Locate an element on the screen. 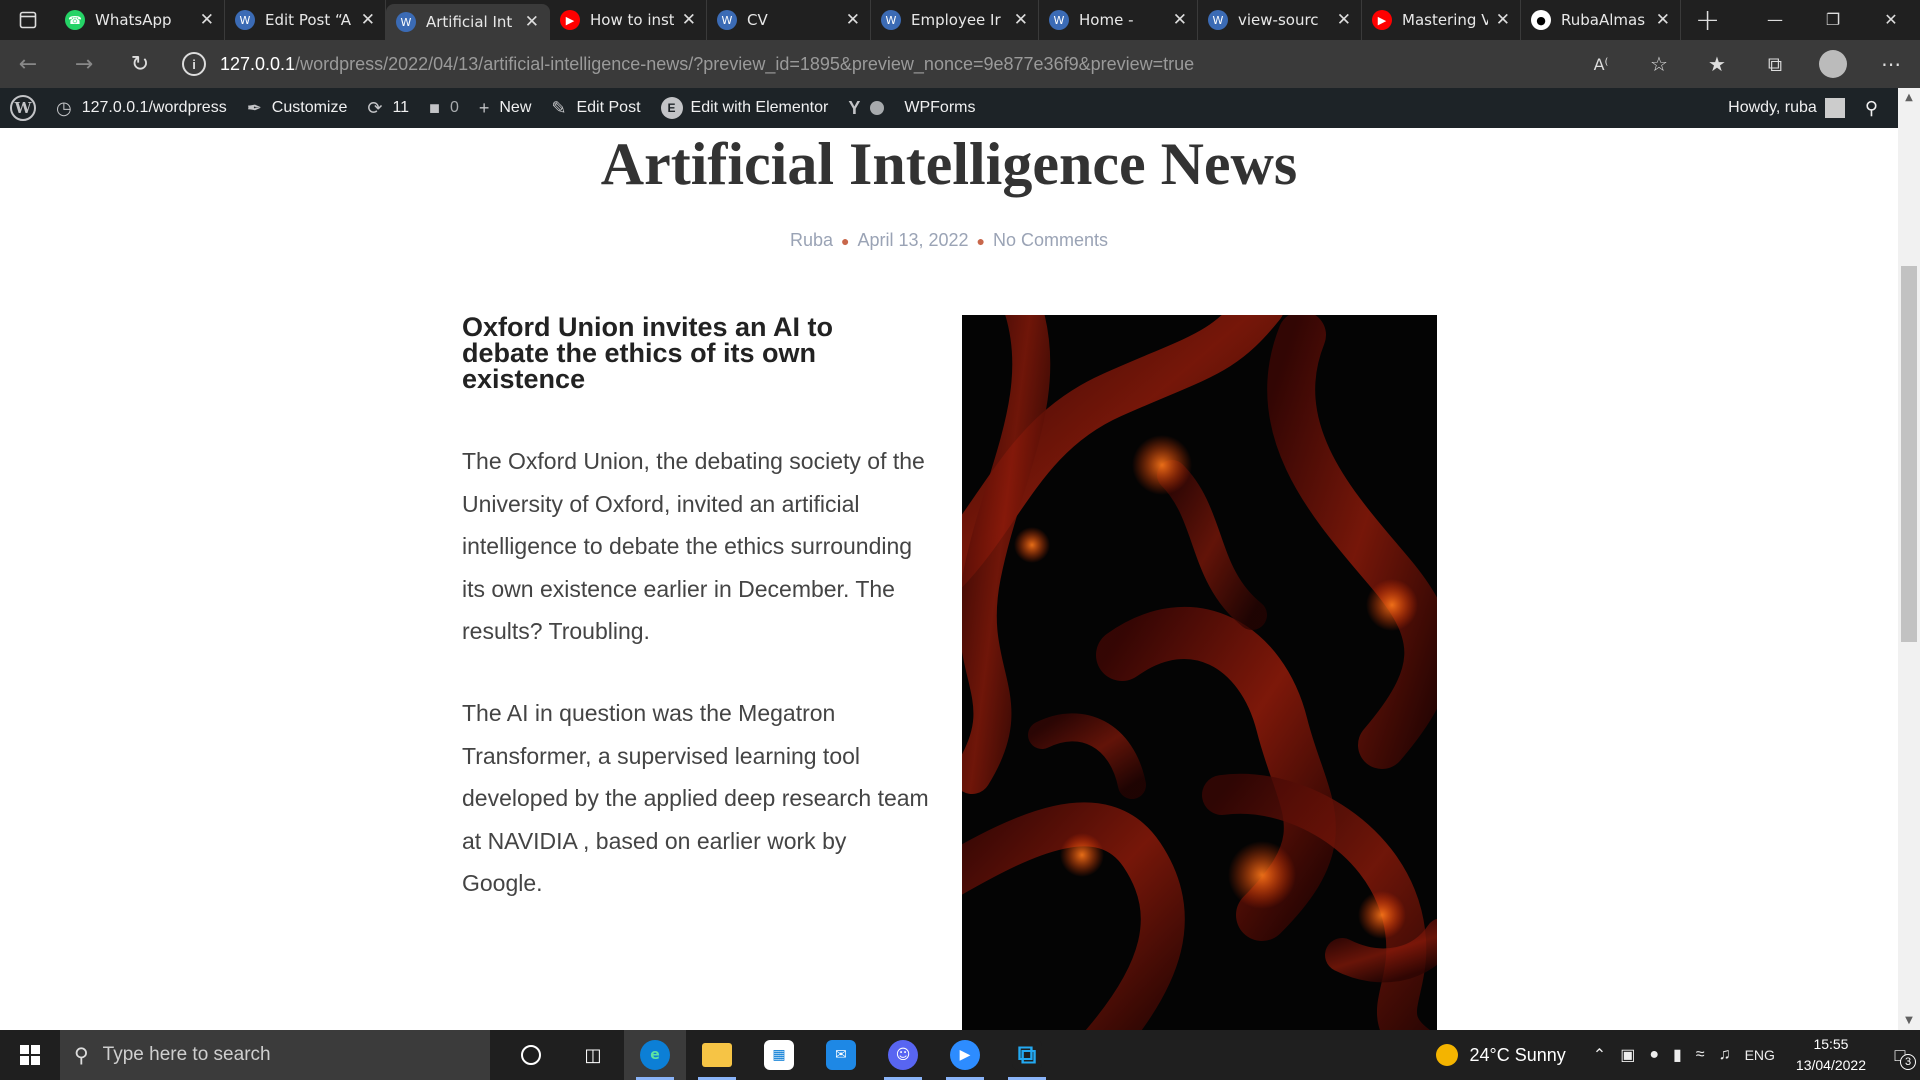  post-comments-link: No Comments is located at coordinates (1050, 240).